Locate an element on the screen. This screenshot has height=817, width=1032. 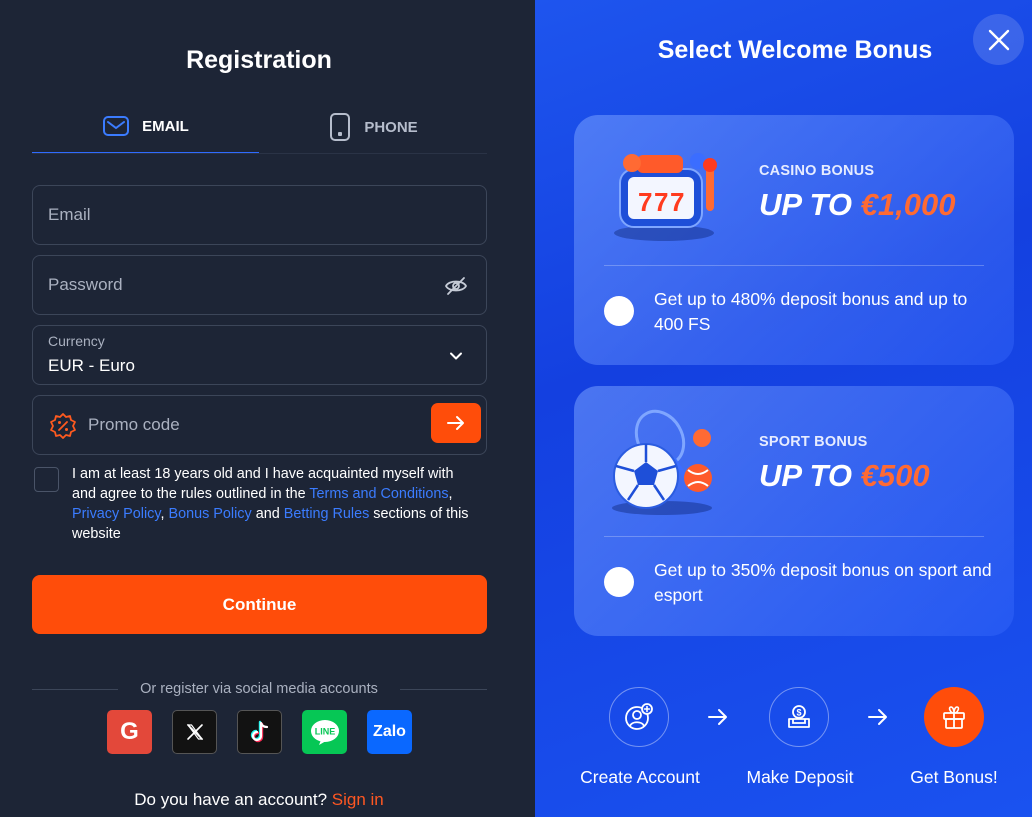
step-make-deposit: $ is located at coordinates (799, 717).